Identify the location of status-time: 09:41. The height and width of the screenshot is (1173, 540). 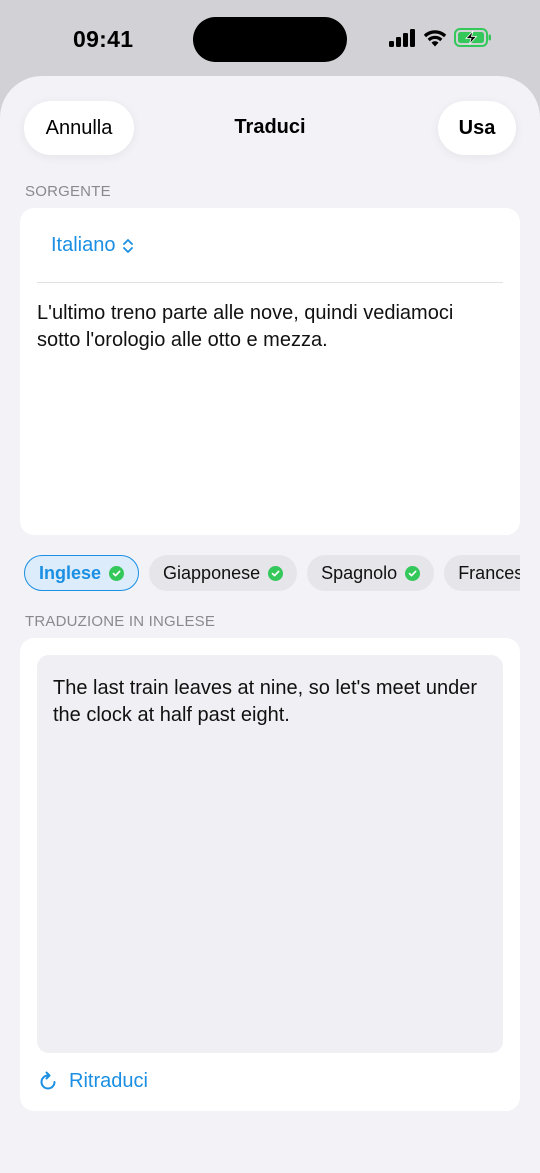
(103, 39).